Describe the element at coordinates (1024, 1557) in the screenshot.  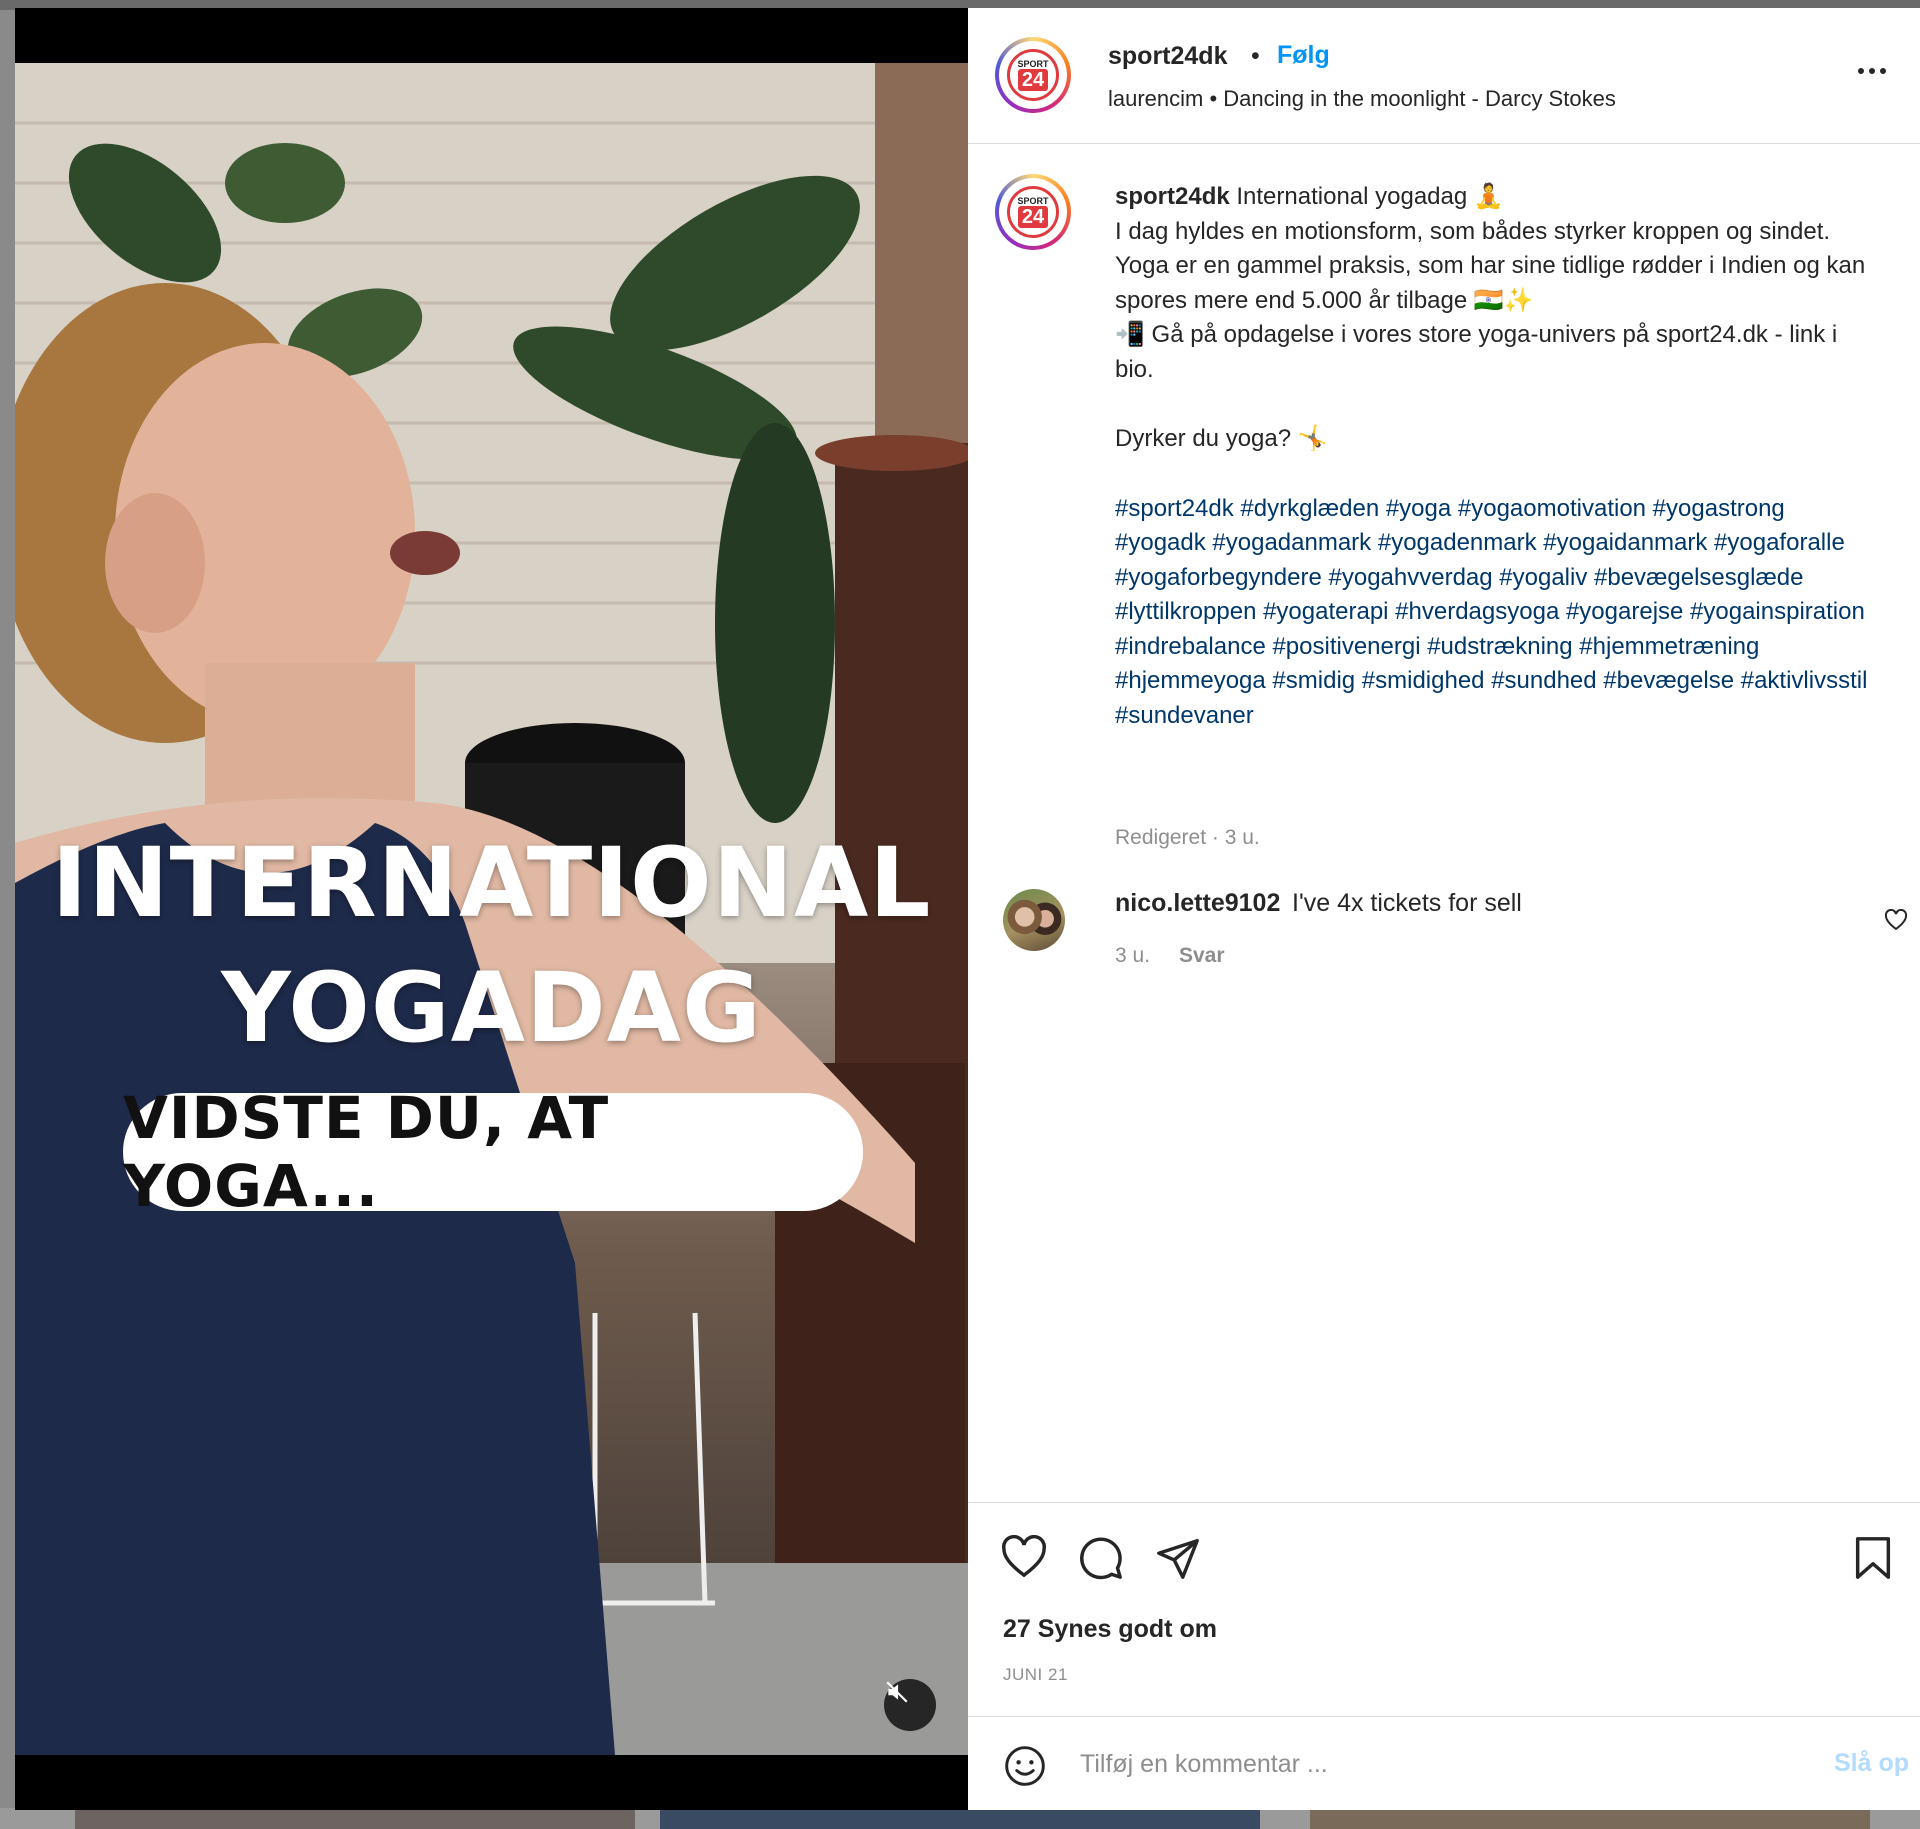
I see `like-heart-icon` at that location.